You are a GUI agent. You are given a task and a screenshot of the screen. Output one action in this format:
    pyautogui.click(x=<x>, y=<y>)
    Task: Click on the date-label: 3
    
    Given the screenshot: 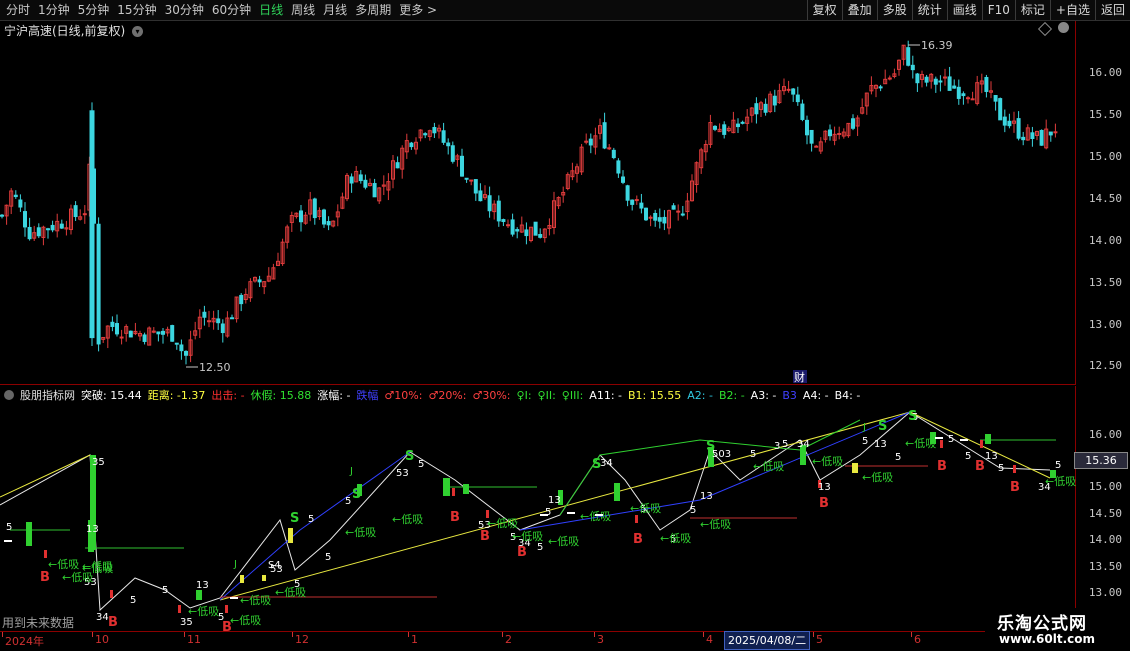 What is the action you would take?
    pyautogui.click(x=600, y=639)
    